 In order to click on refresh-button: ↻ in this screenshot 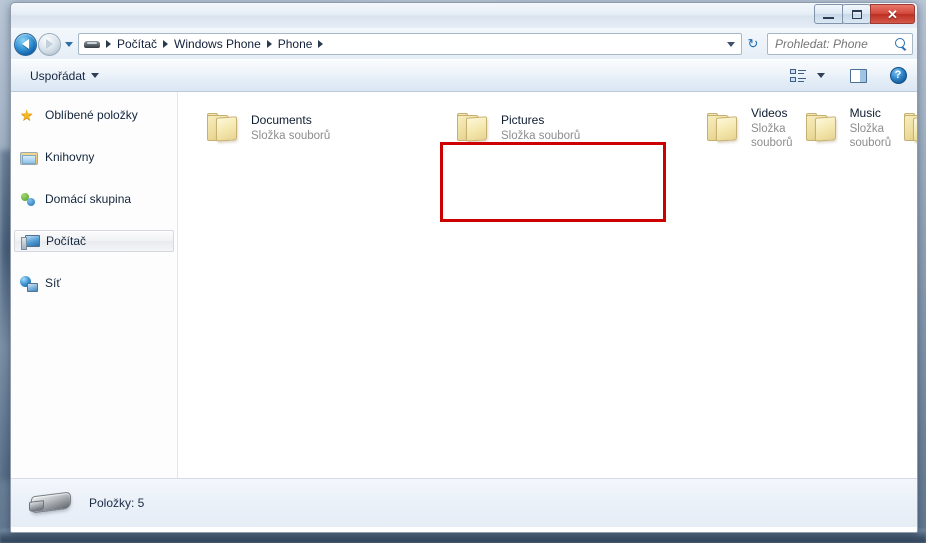, I will do `click(753, 44)`.